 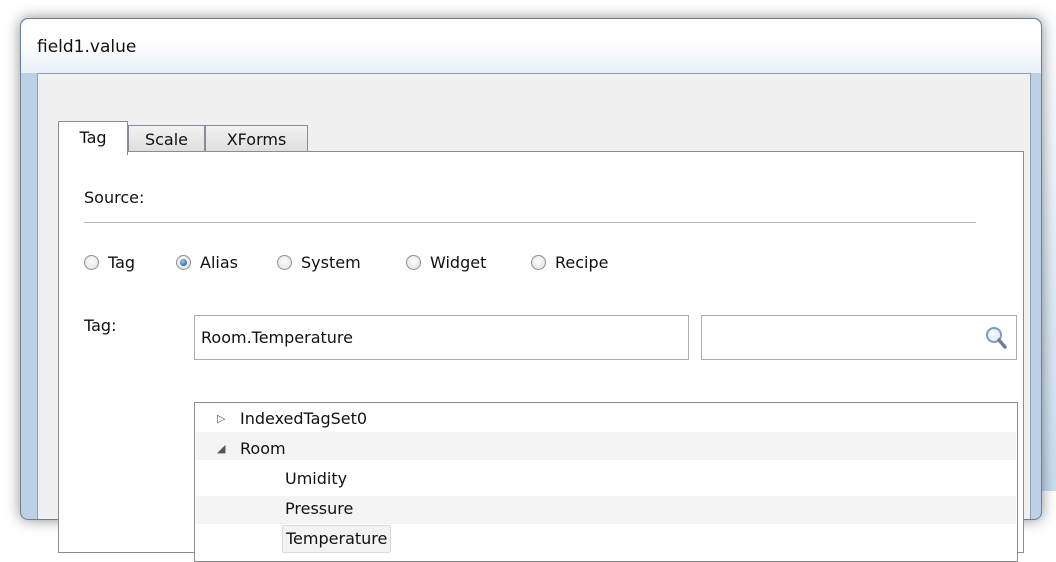 I want to click on tag-search-input, so click(x=859, y=337).